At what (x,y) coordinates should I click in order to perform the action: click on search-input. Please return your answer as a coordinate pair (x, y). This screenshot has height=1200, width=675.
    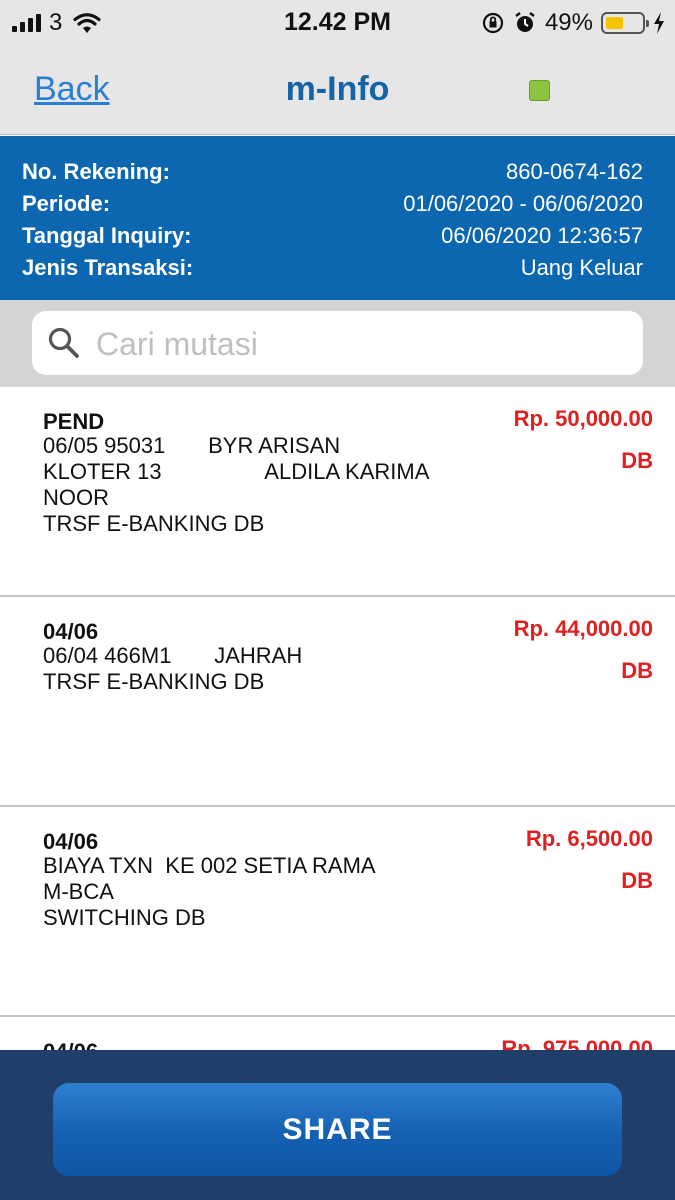
    Looking at the image, I should click on (361, 344).